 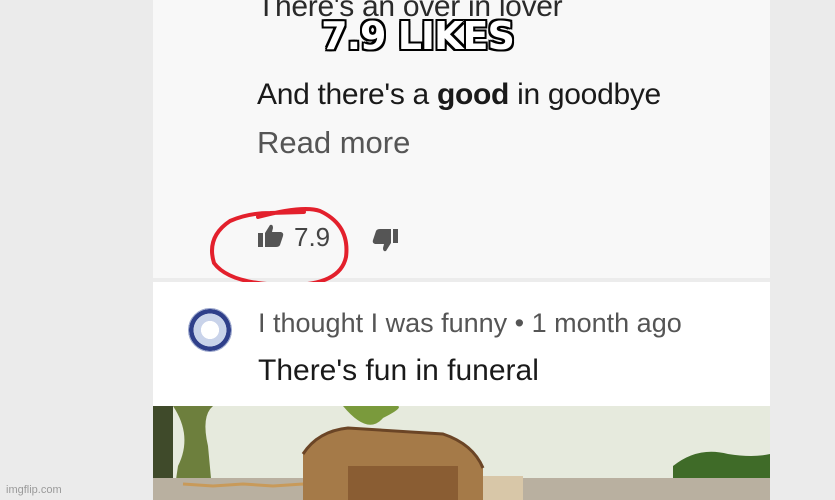 I want to click on thumbs-down-icon, so click(x=385, y=240).